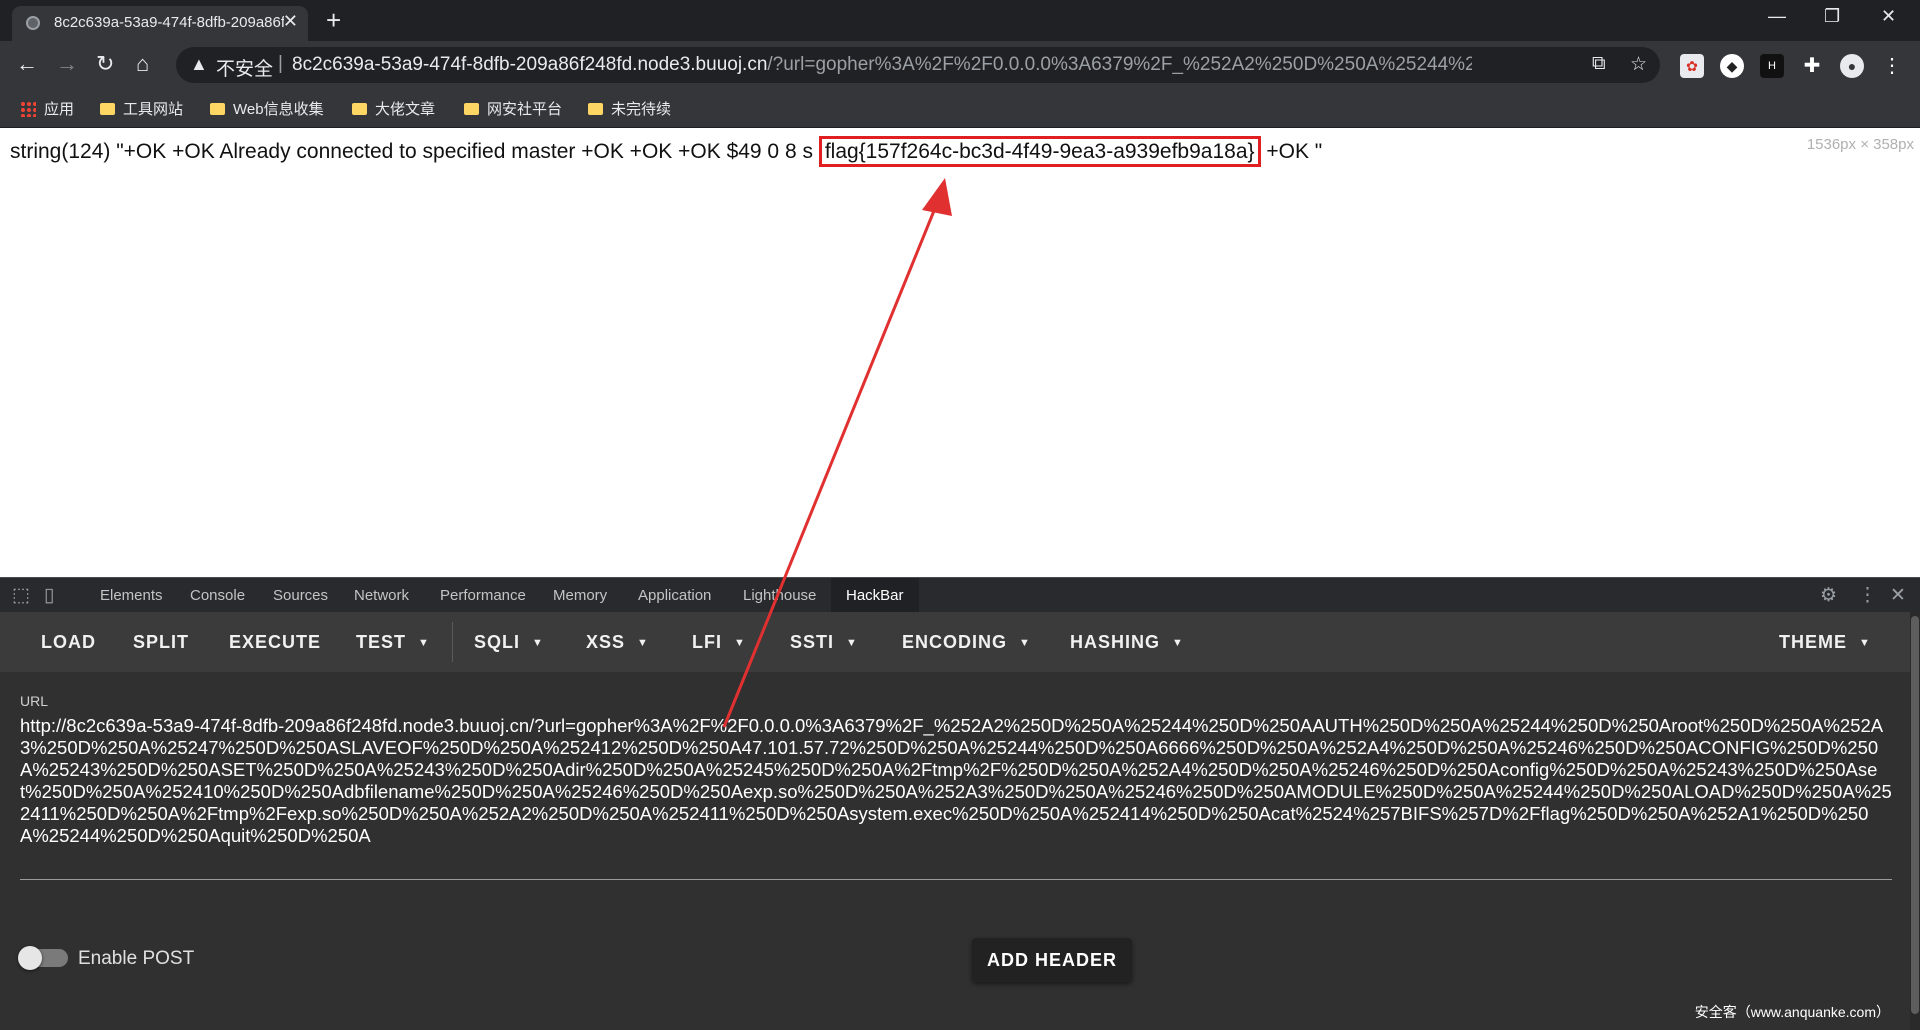  What do you see at coordinates (452, 642) in the screenshot?
I see `toolbar-divider` at bounding box center [452, 642].